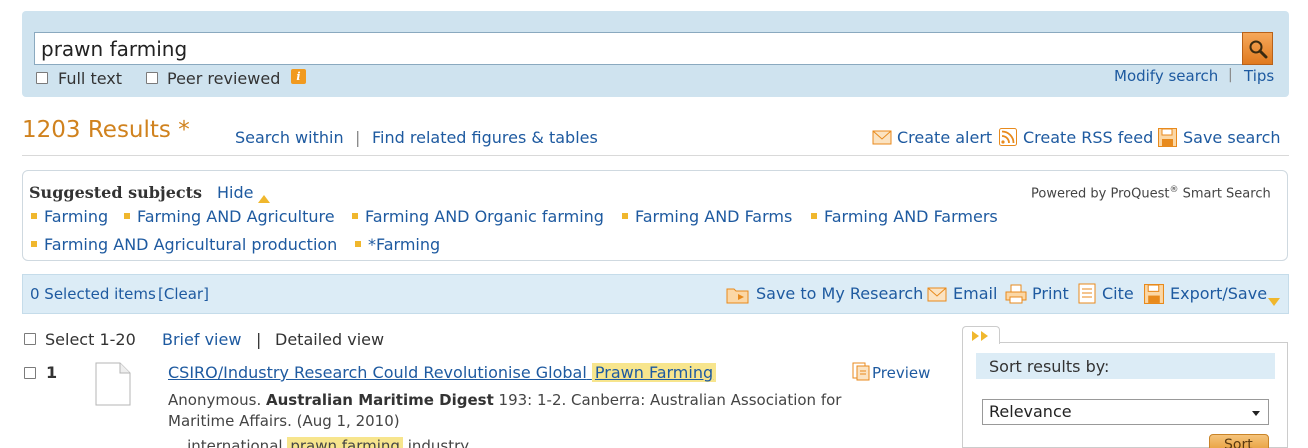  I want to click on suggested-subjects-title: Suggested subjects, so click(116, 192).